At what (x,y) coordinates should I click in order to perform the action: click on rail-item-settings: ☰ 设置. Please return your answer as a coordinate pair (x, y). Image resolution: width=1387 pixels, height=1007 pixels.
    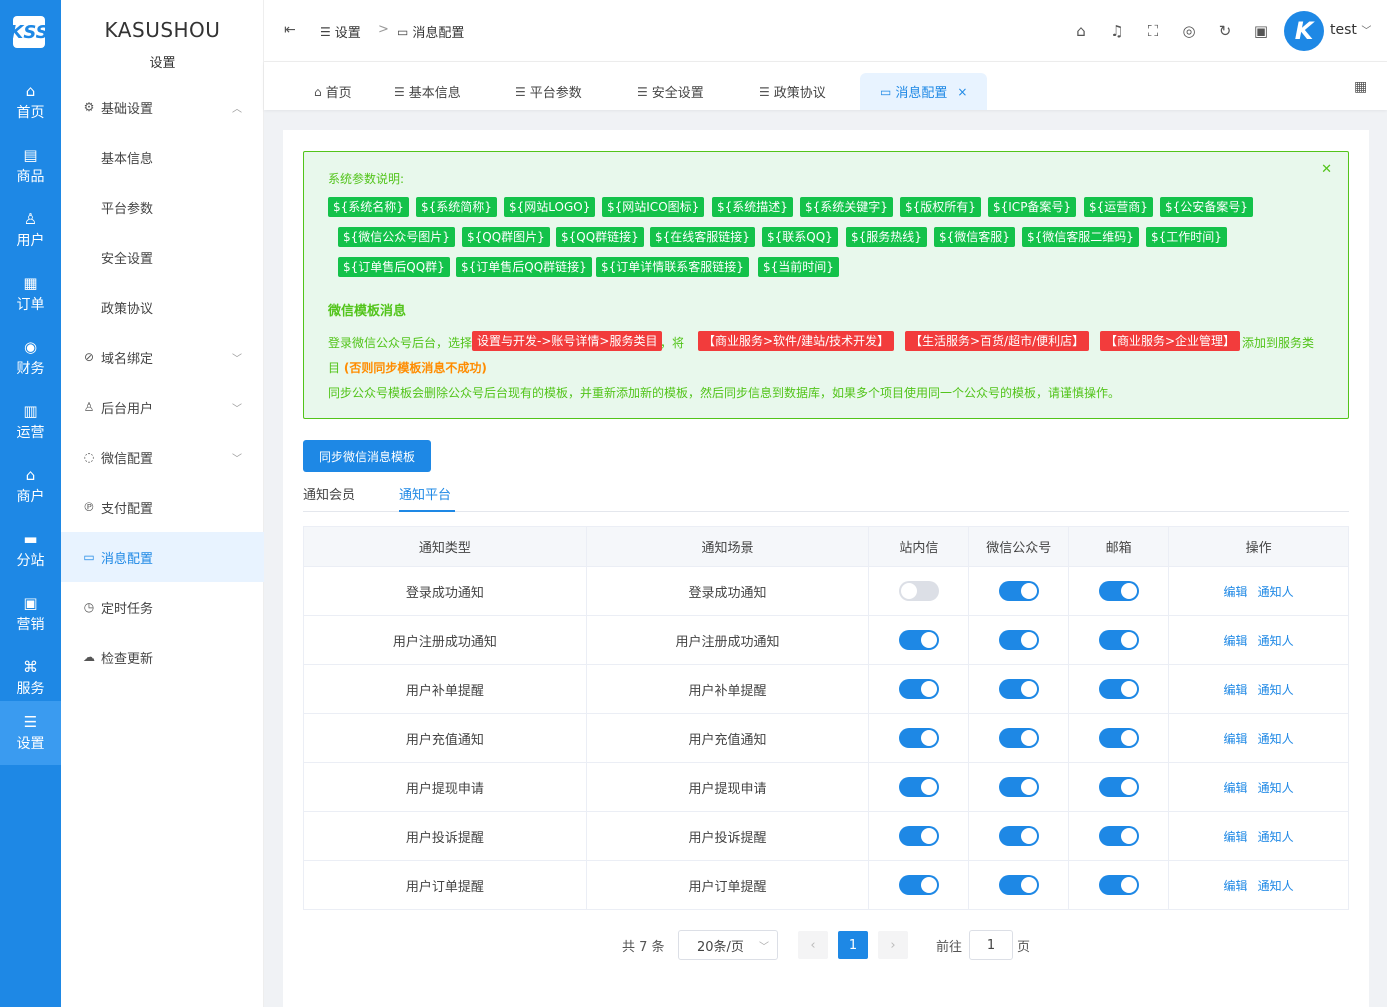
    Looking at the image, I should click on (30, 733).